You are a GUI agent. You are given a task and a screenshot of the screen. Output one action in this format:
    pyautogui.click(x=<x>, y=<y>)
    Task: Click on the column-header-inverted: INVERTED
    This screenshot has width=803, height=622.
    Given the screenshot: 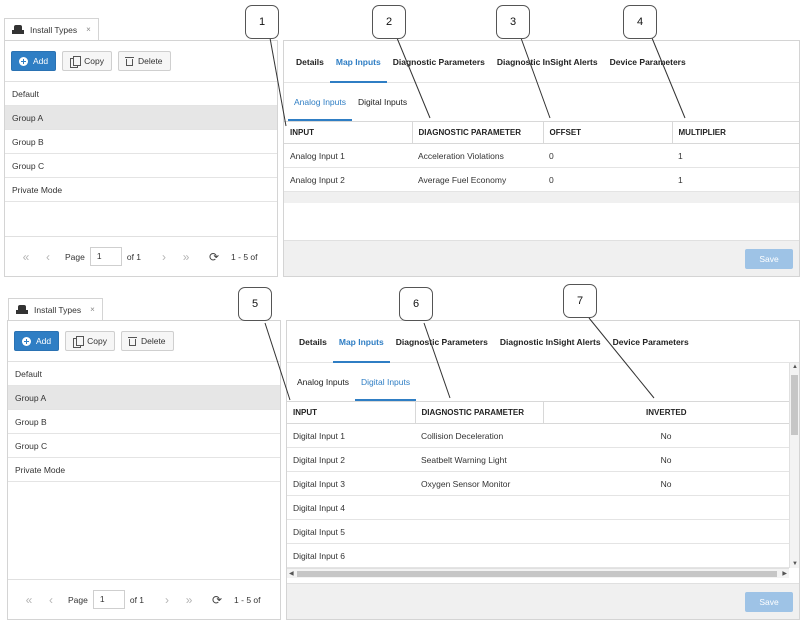 What is the action you would take?
    pyautogui.click(x=666, y=412)
    